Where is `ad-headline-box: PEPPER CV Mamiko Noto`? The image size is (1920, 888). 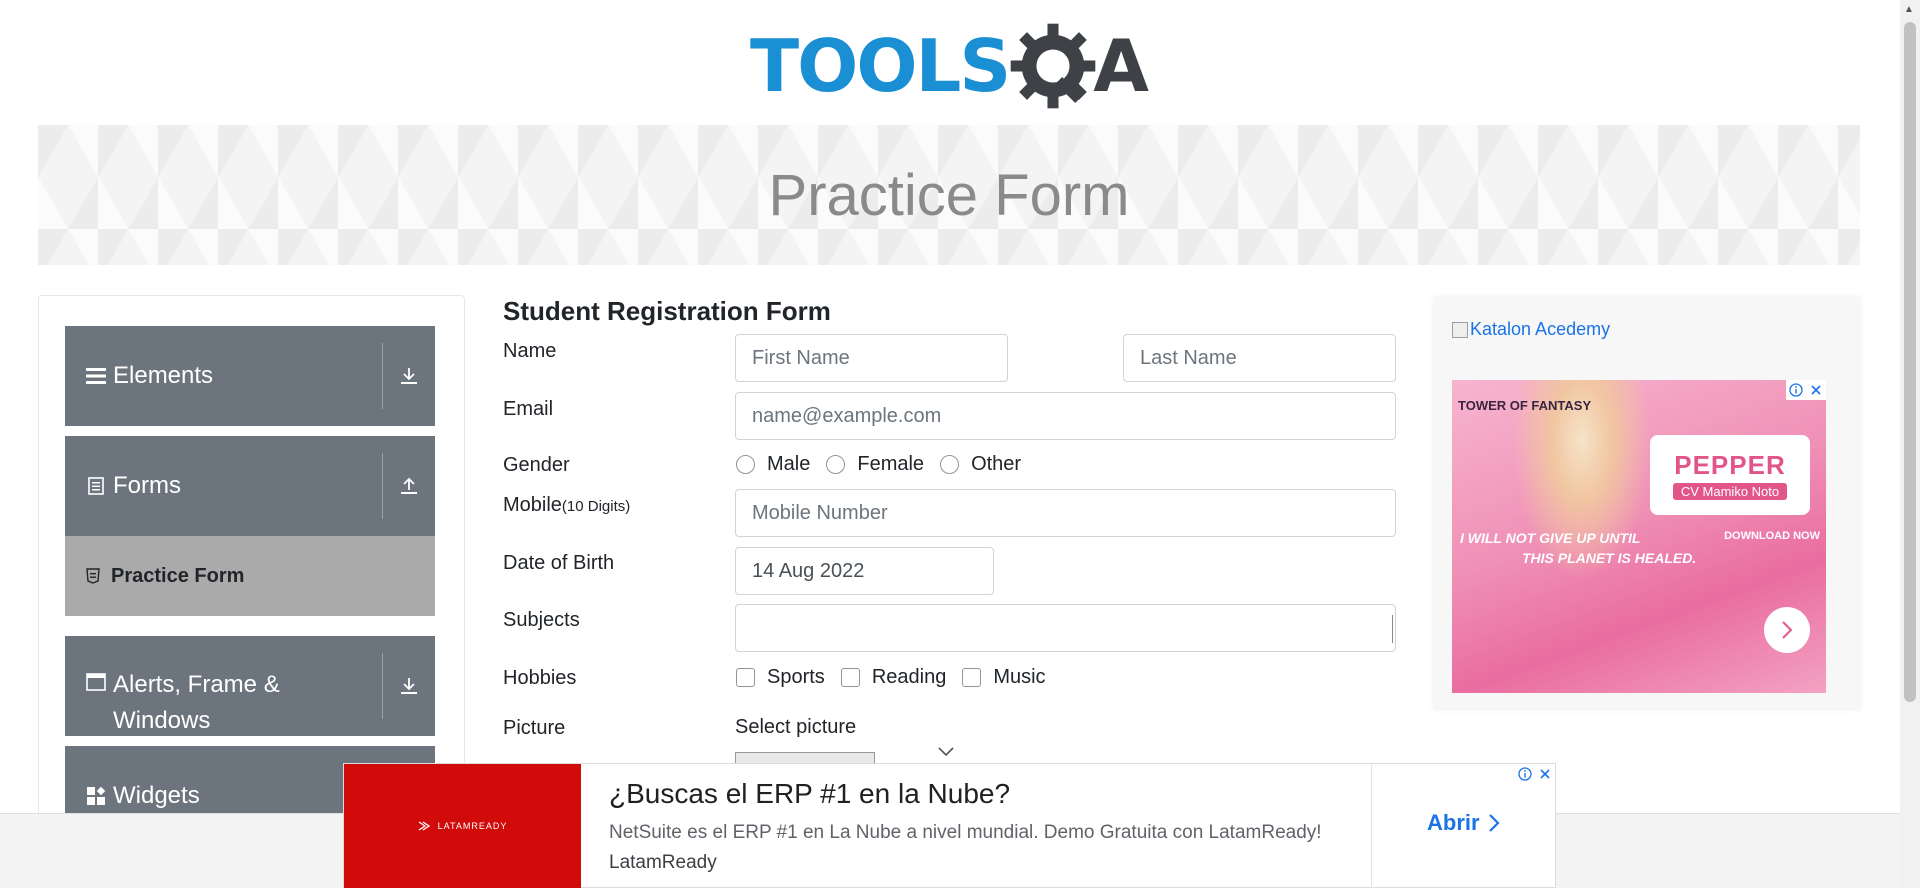 ad-headline-box: PEPPER CV Mamiko Noto is located at coordinates (1730, 475).